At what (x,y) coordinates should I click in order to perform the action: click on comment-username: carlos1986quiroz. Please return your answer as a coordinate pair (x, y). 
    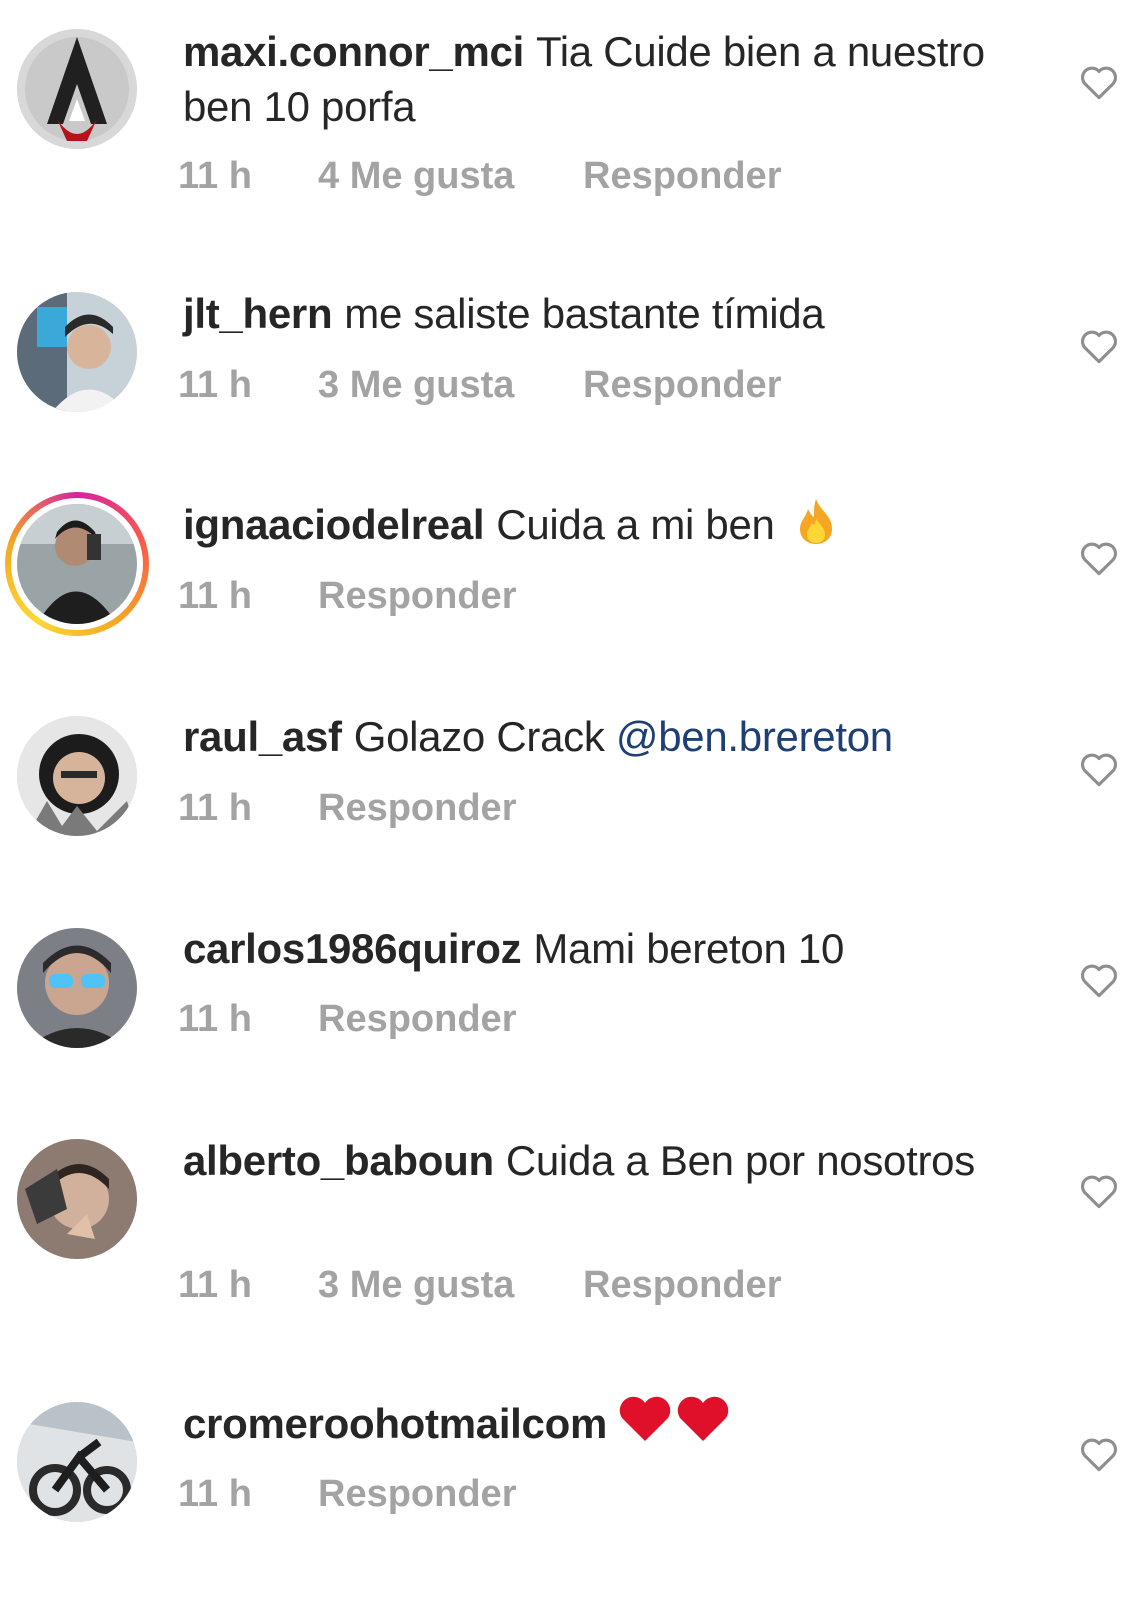
    Looking at the image, I should click on (352, 948).